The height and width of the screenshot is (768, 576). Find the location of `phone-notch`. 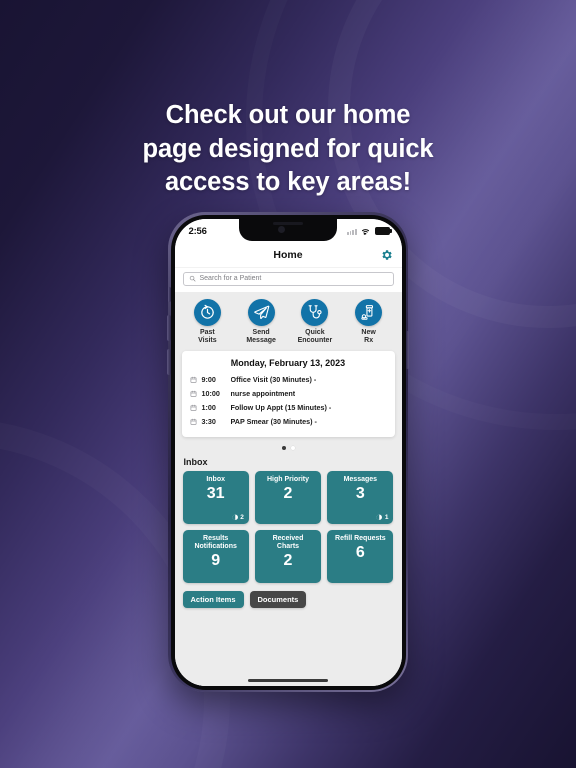

phone-notch is located at coordinates (288, 229).